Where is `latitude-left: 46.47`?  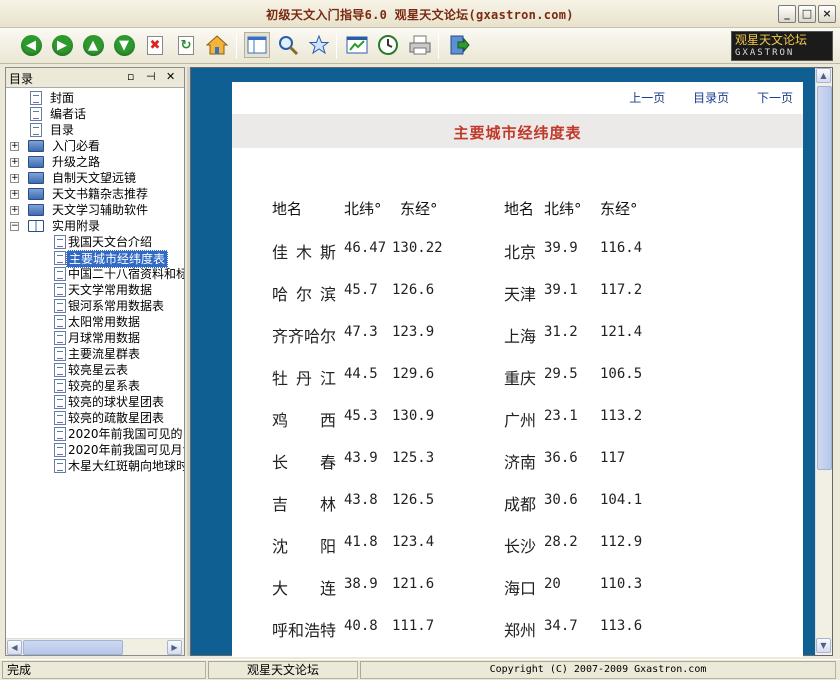 latitude-left: 46.47 is located at coordinates (365, 248).